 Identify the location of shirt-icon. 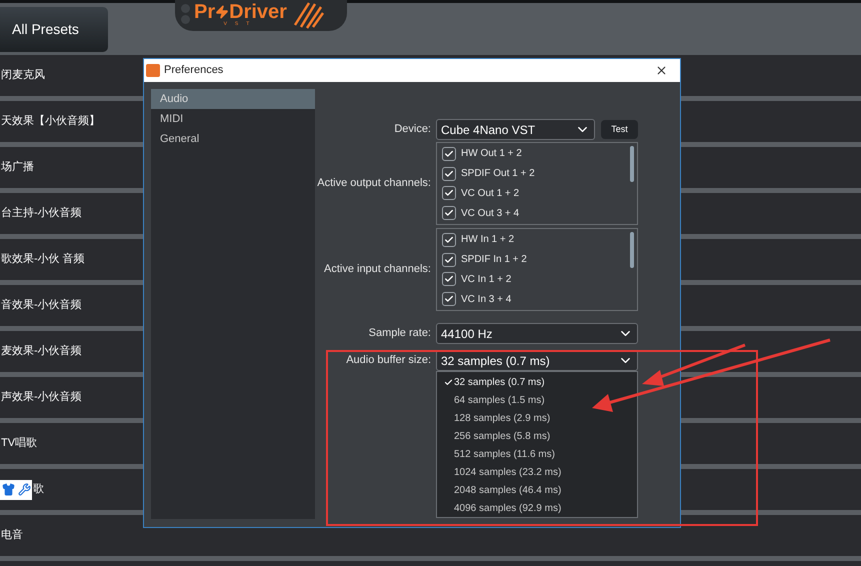
(8, 489).